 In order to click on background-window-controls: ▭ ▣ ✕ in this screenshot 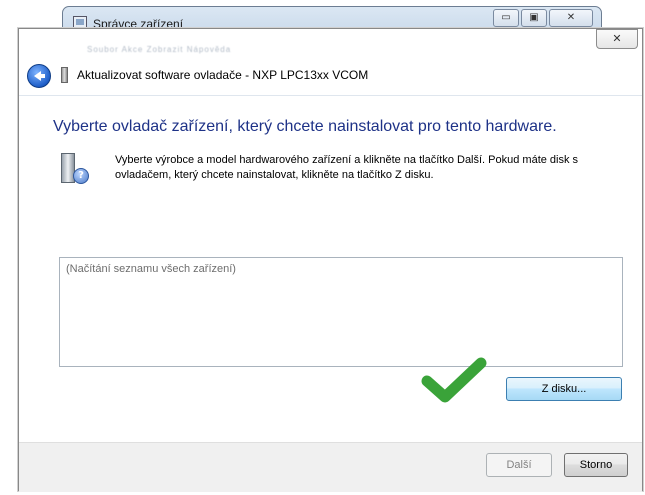, I will do `click(543, 18)`.